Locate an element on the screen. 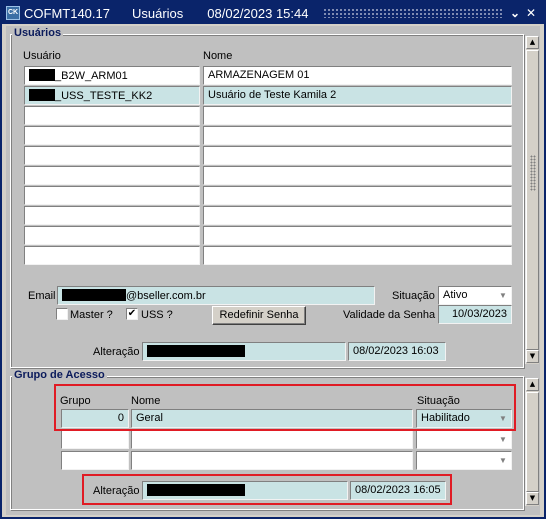 This screenshot has height=519, width=546. grupo-situacao-select: Habilitado ▼ is located at coordinates (464, 418).